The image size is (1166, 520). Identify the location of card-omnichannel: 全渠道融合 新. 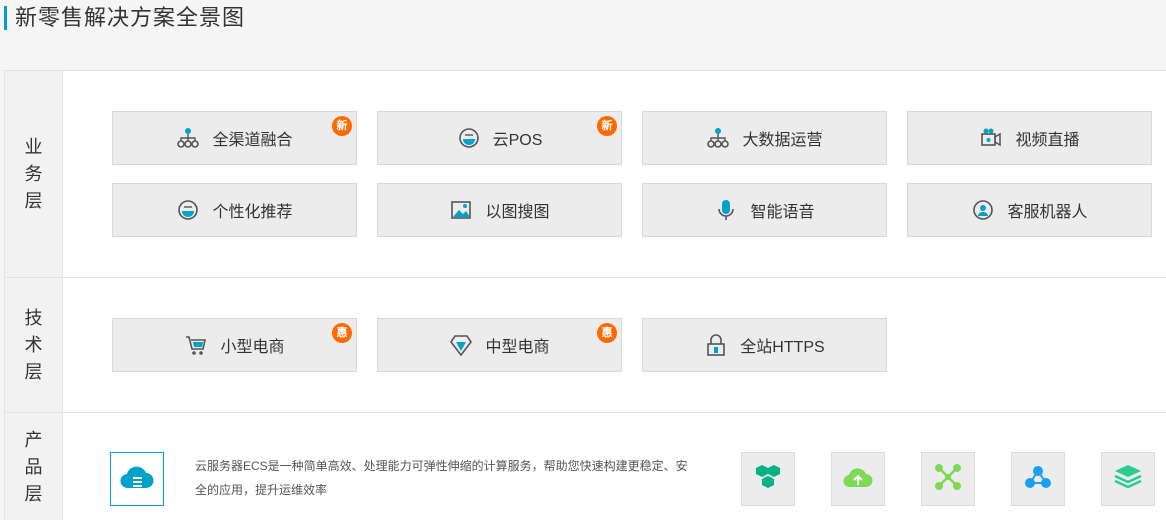
(234, 138).